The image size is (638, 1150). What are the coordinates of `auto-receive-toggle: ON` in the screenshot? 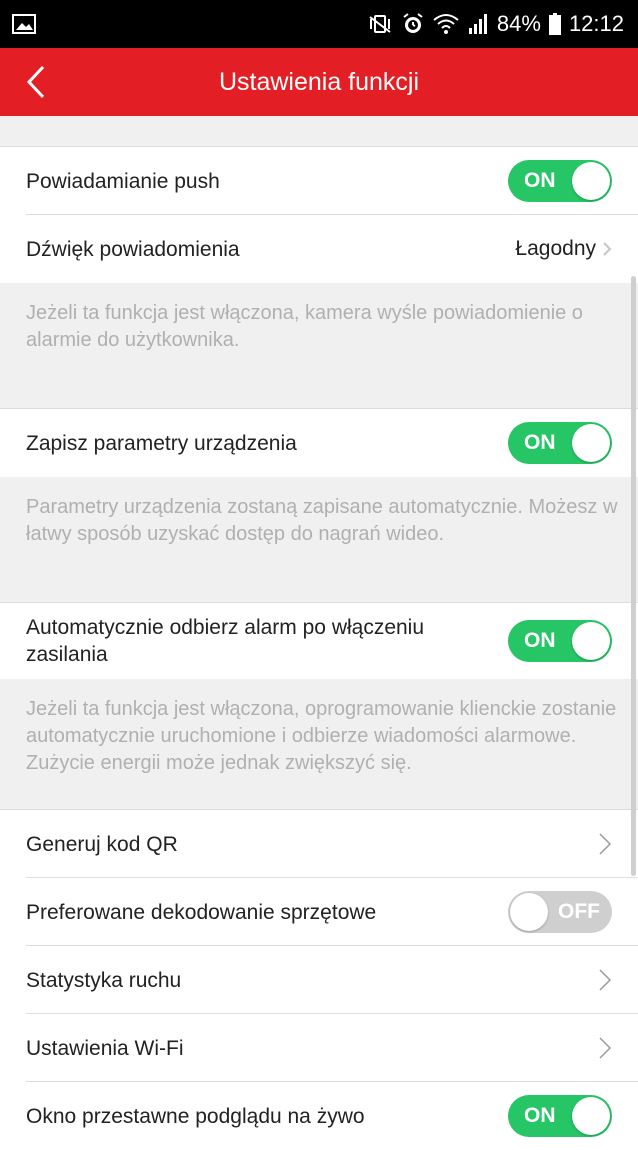 It's located at (560, 641).